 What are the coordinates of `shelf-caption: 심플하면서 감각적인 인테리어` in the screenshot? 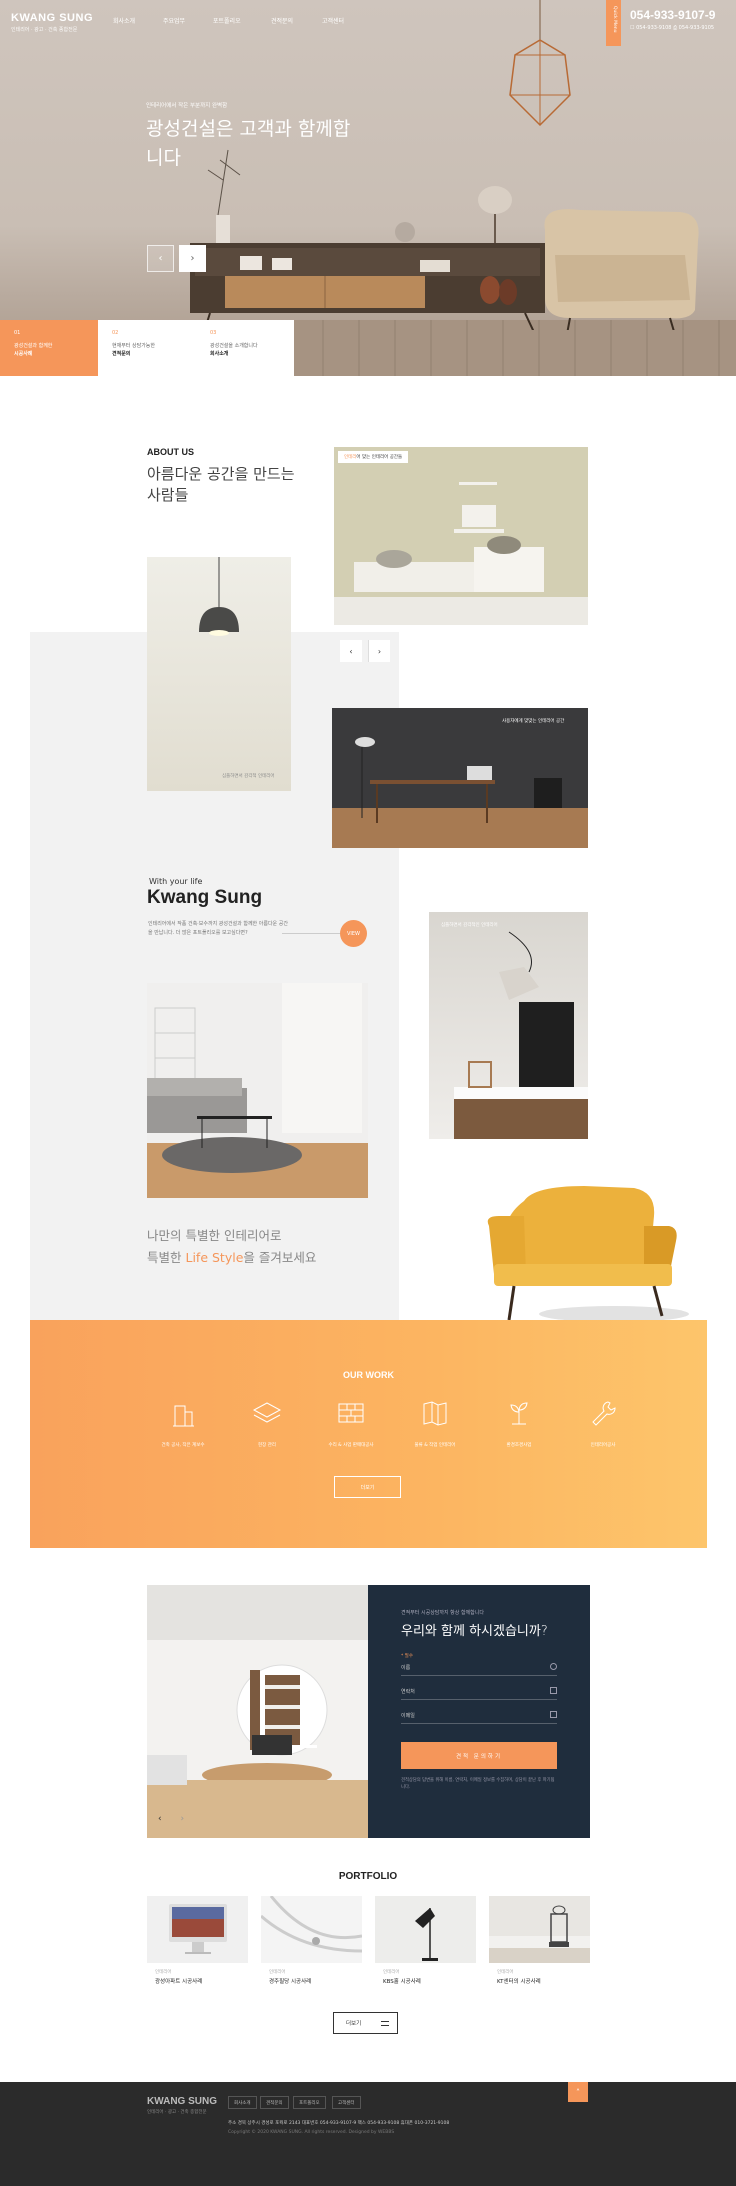 It's located at (469, 925).